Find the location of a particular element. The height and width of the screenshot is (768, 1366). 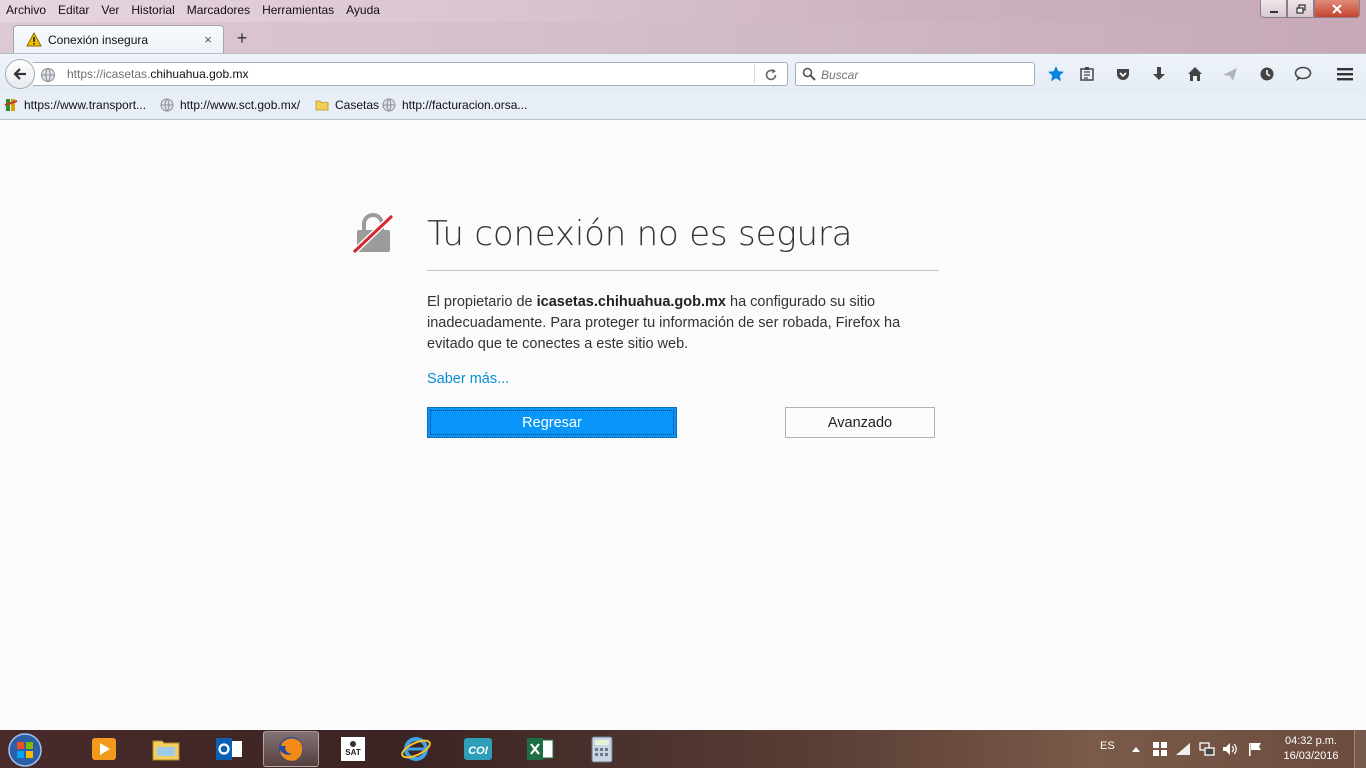

minimize-icon is located at coordinates (1273, 11).